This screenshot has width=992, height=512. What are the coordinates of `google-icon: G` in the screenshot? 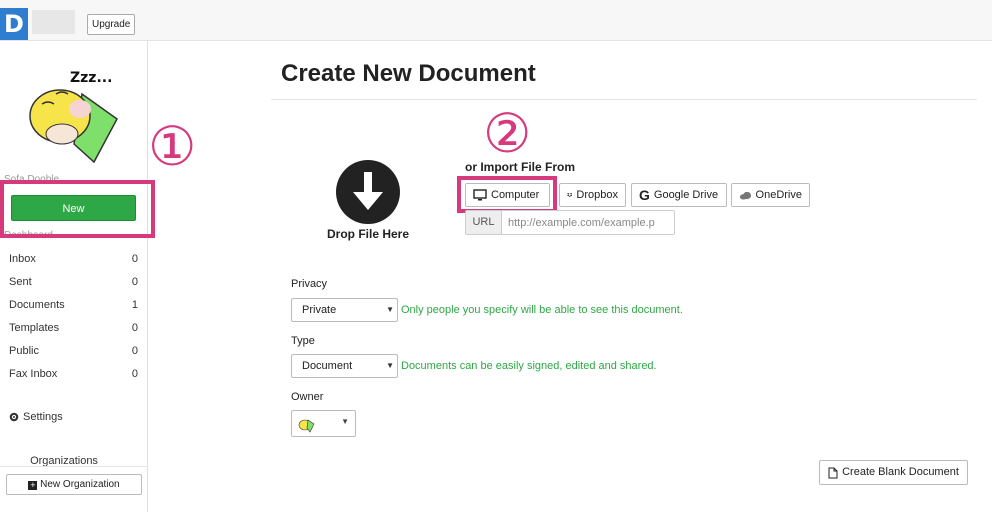 It's located at (644, 195).